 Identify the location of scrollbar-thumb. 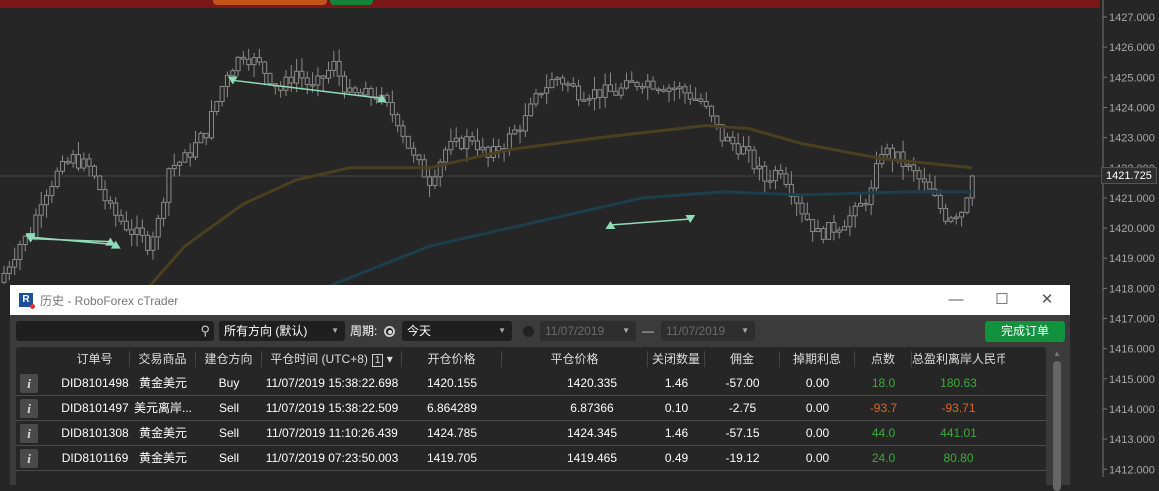
(1057, 426).